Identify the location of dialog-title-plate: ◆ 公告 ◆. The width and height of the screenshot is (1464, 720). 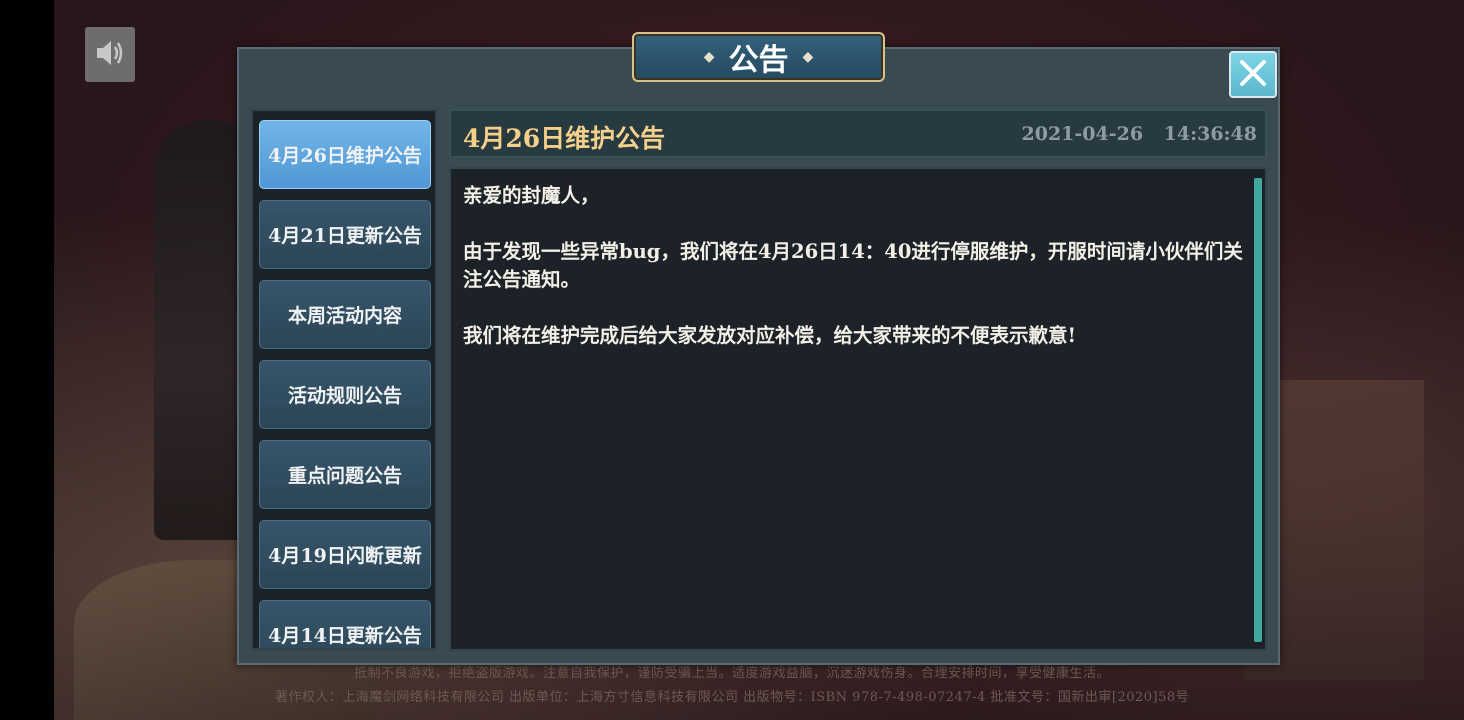
(758, 57).